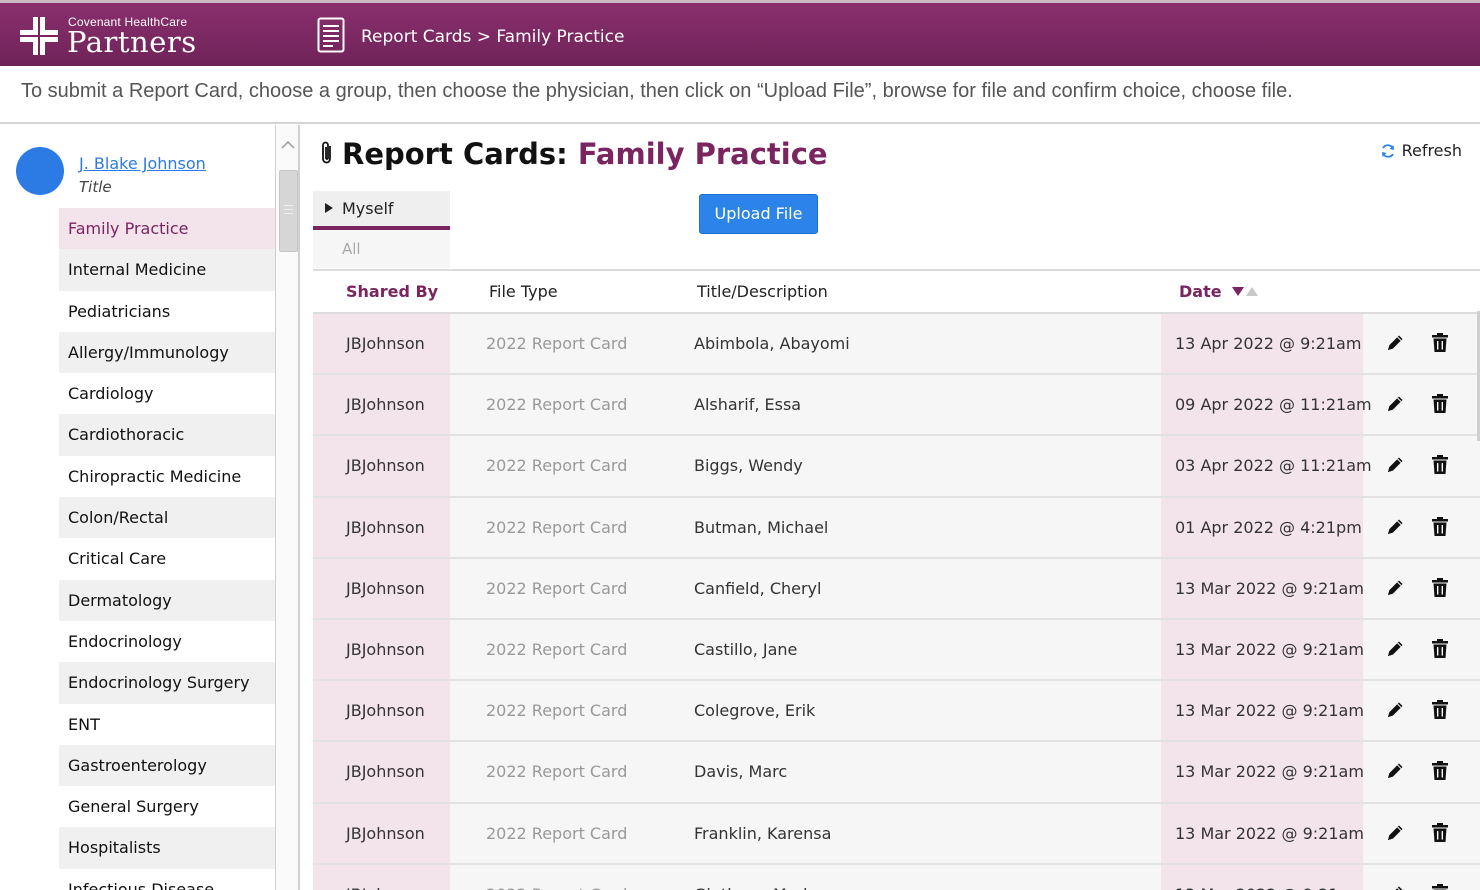 This screenshot has height=890, width=1480. What do you see at coordinates (762, 291) in the screenshot?
I see `col-title: Title/Description` at bounding box center [762, 291].